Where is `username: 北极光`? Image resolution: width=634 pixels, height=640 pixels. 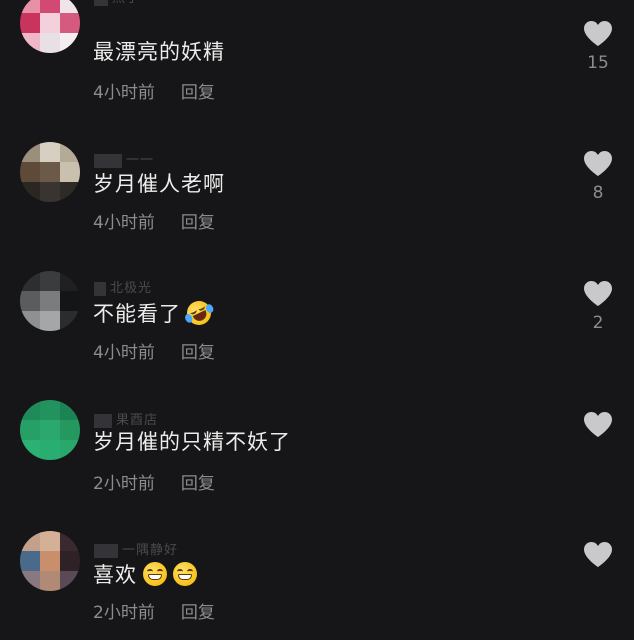
username: 北极光 is located at coordinates (149, 289).